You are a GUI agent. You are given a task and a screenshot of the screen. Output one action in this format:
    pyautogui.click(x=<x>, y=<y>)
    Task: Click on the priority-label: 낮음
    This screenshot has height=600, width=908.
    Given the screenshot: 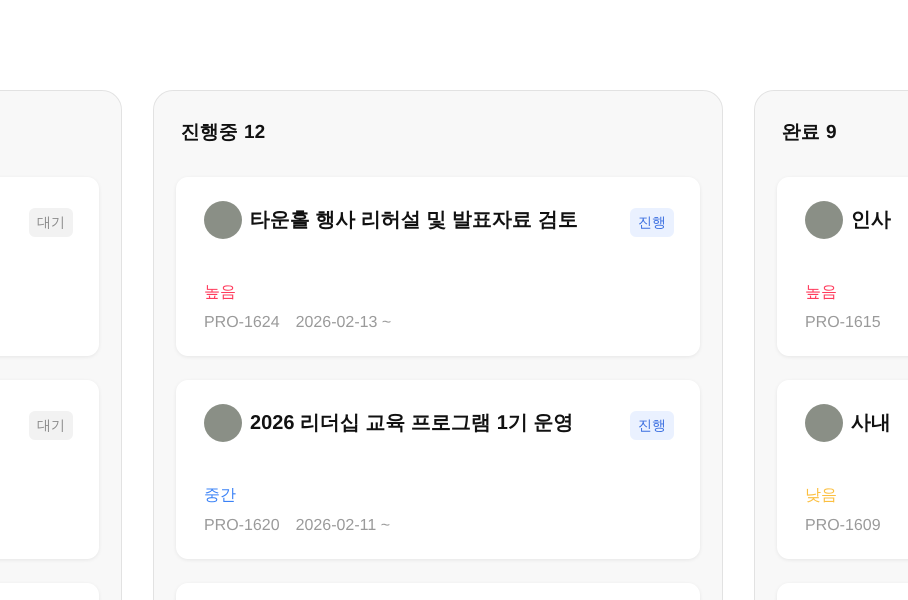 What is the action you would take?
    pyautogui.click(x=821, y=496)
    